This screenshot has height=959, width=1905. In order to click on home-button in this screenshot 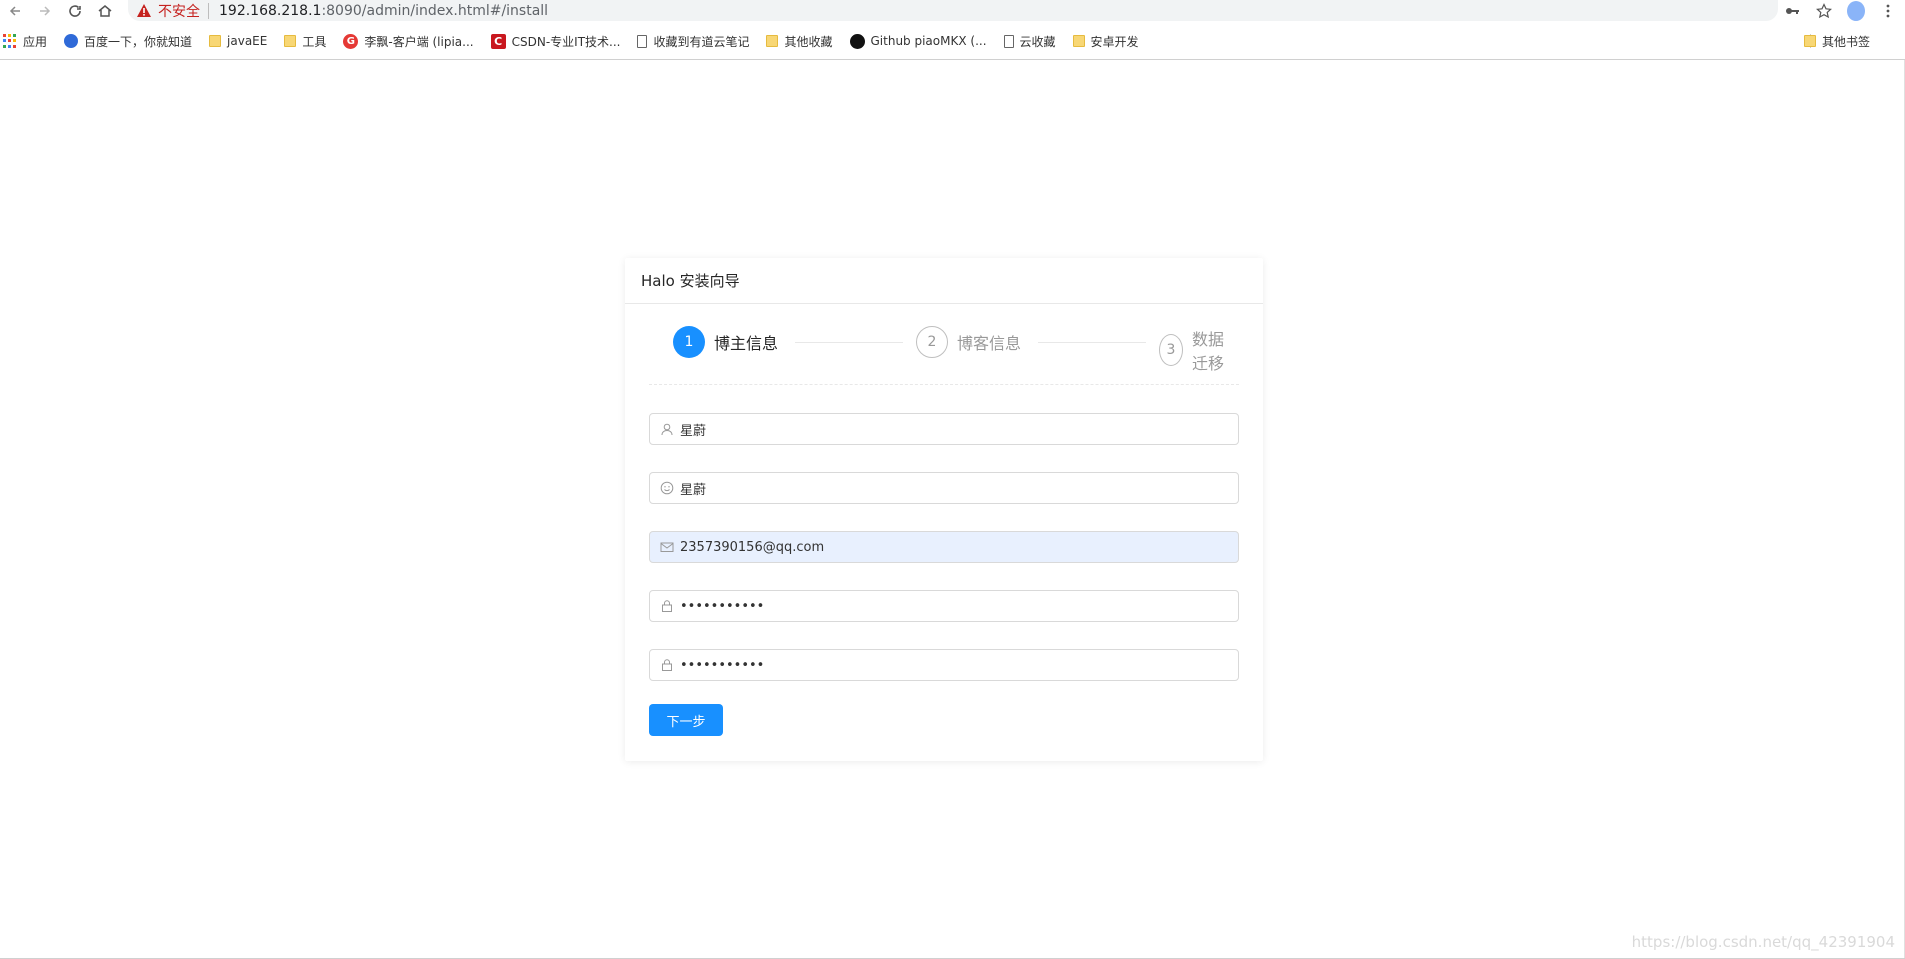, I will do `click(105, 10)`.